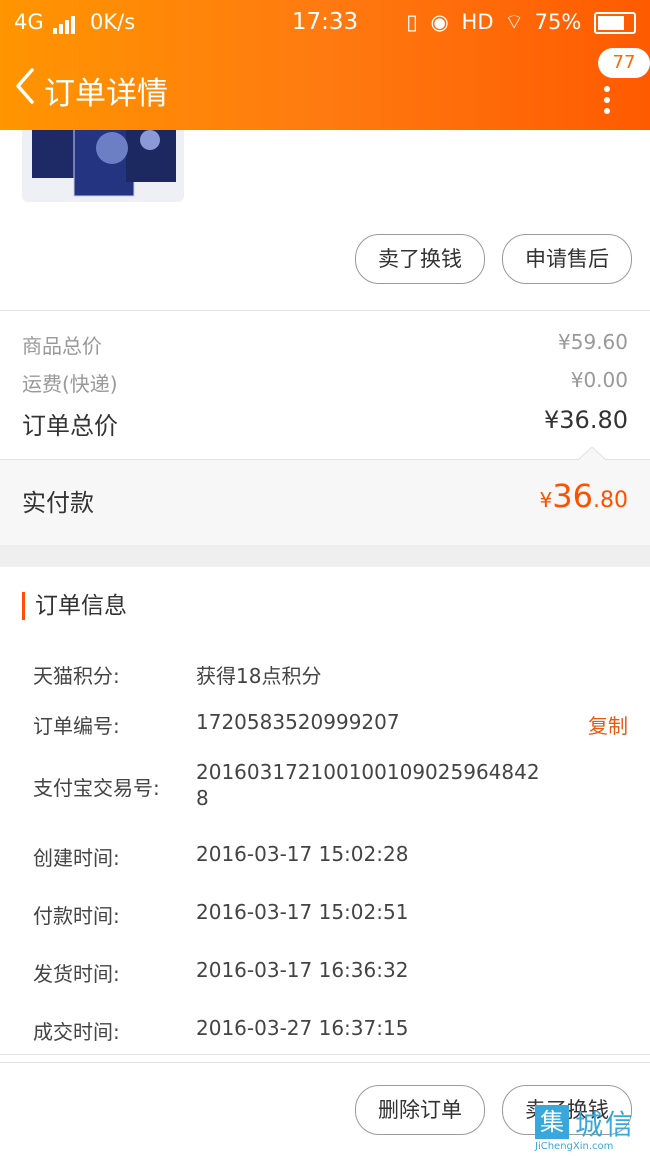 Image resolution: width=650 pixels, height=1156 pixels. I want to click on shipping-row: 运费(快递) ¥0.00, so click(325, 383).